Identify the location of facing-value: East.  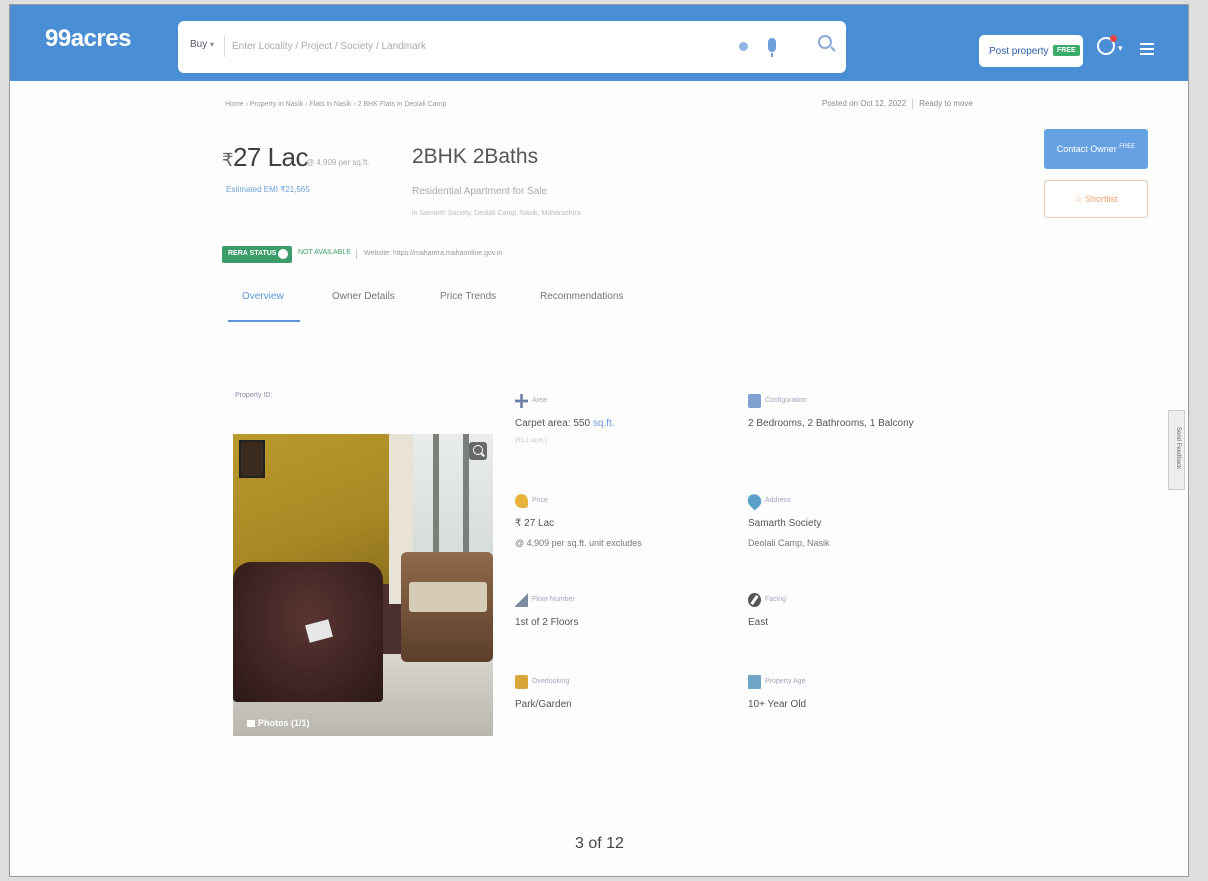
(758, 622).